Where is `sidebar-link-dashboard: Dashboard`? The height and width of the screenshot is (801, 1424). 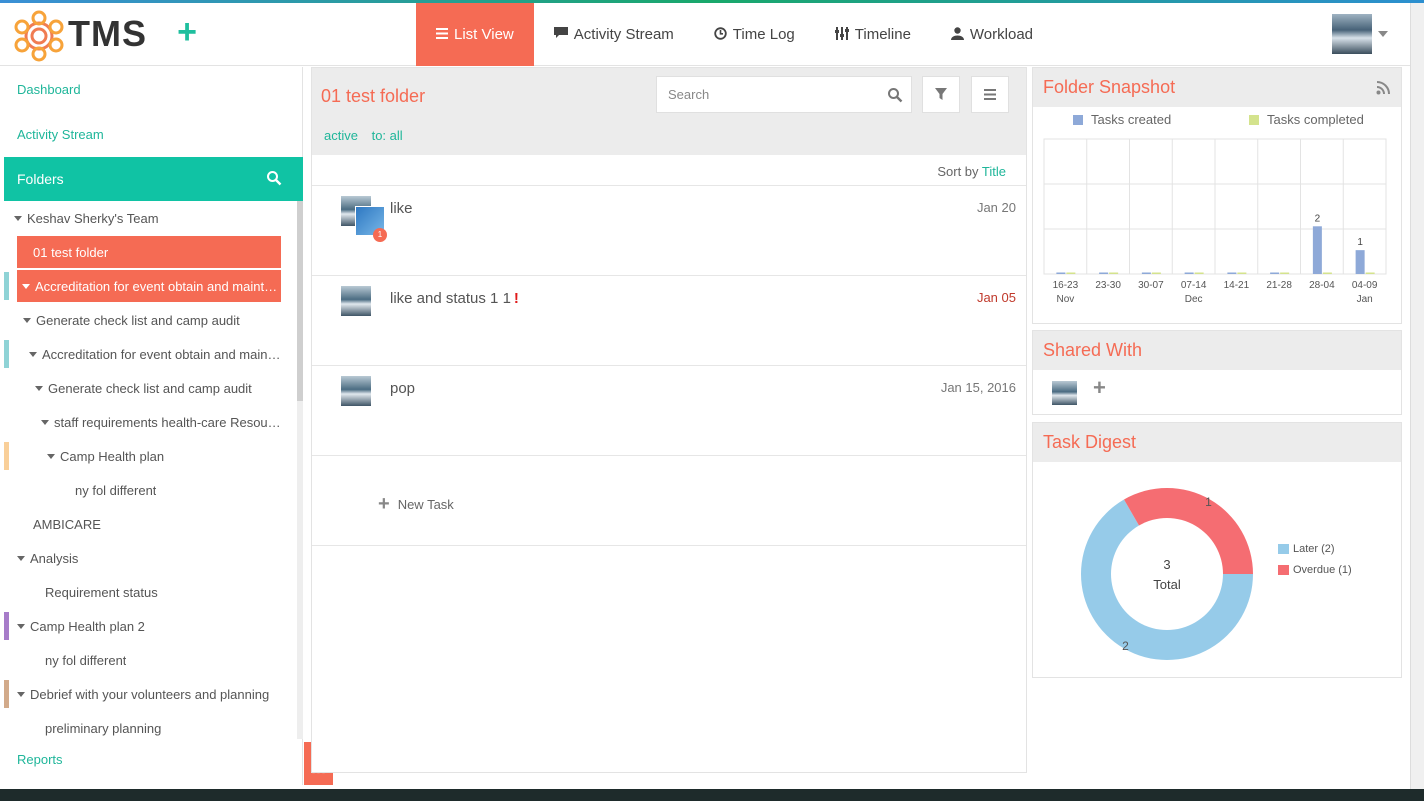
sidebar-link-dashboard: Dashboard is located at coordinates (49, 89).